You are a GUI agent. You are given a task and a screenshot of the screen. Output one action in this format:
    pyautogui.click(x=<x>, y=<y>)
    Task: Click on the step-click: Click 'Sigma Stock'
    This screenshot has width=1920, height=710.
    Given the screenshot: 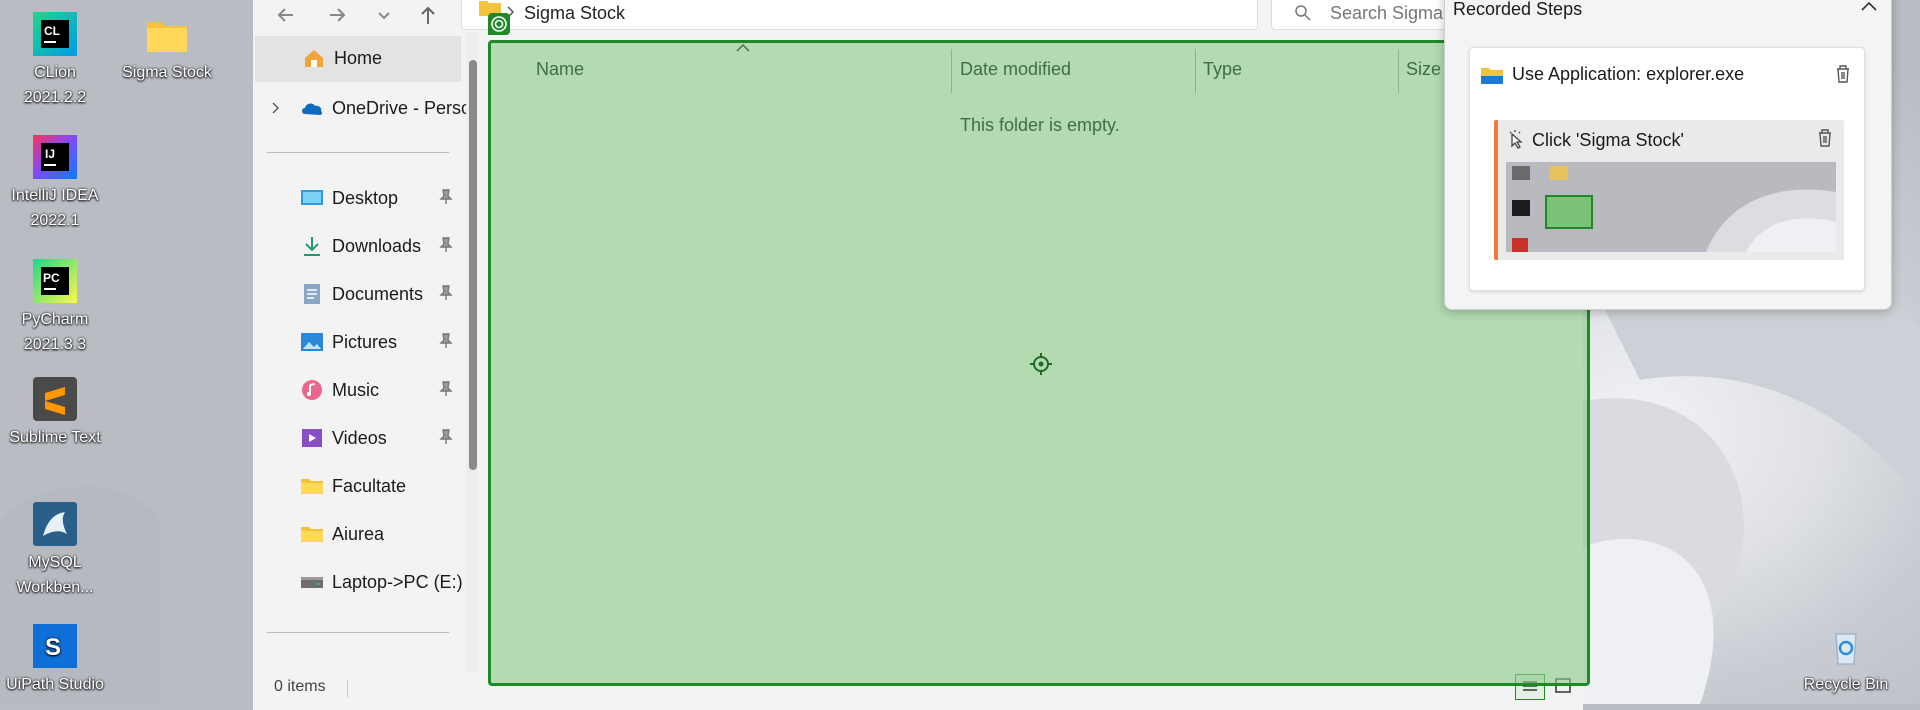 What is the action you would take?
    pyautogui.click(x=1669, y=190)
    